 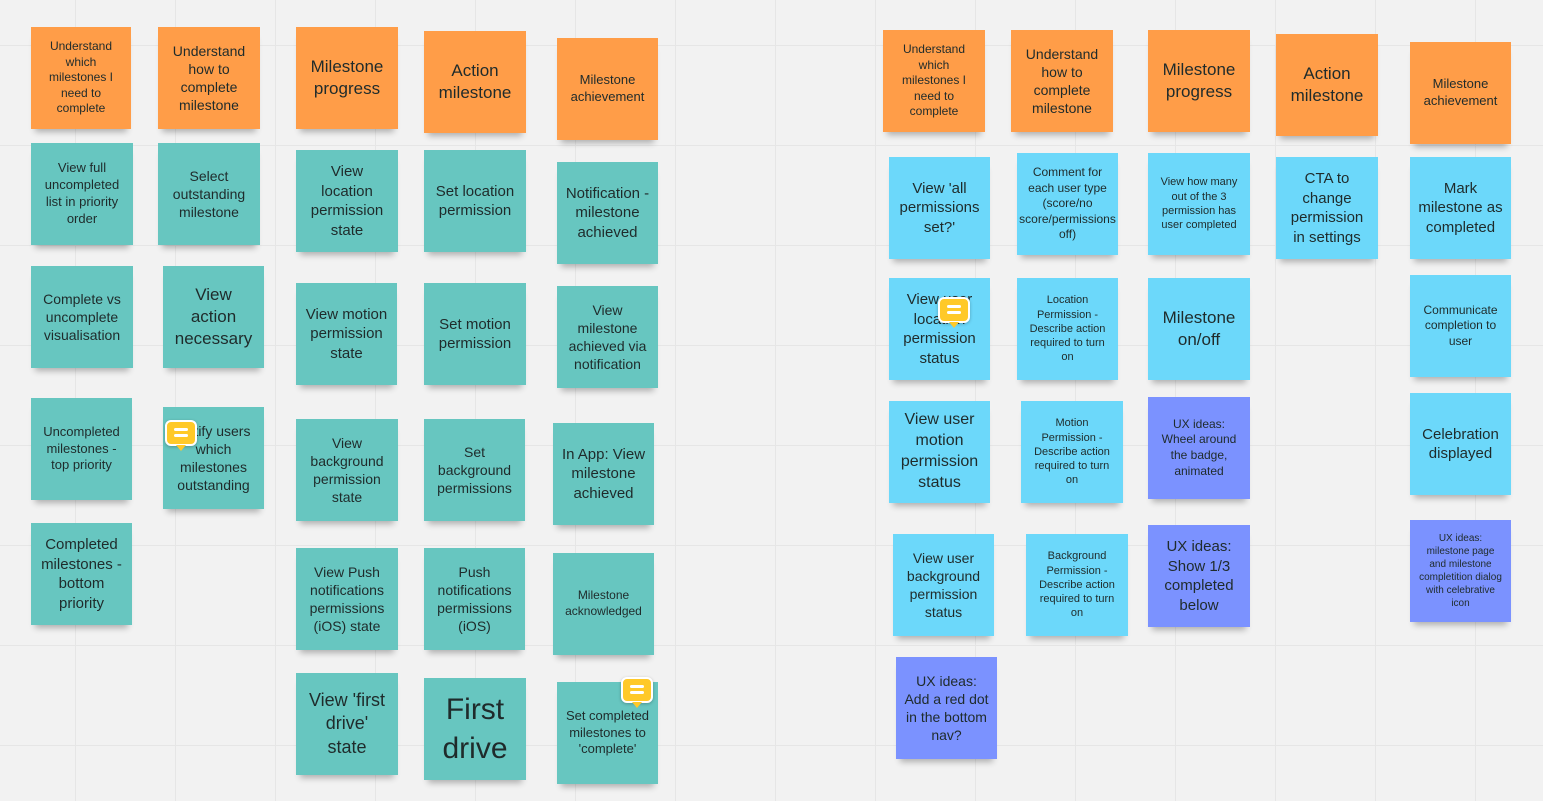 I want to click on sticky-note: View user location permission status, so click(x=939, y=329).